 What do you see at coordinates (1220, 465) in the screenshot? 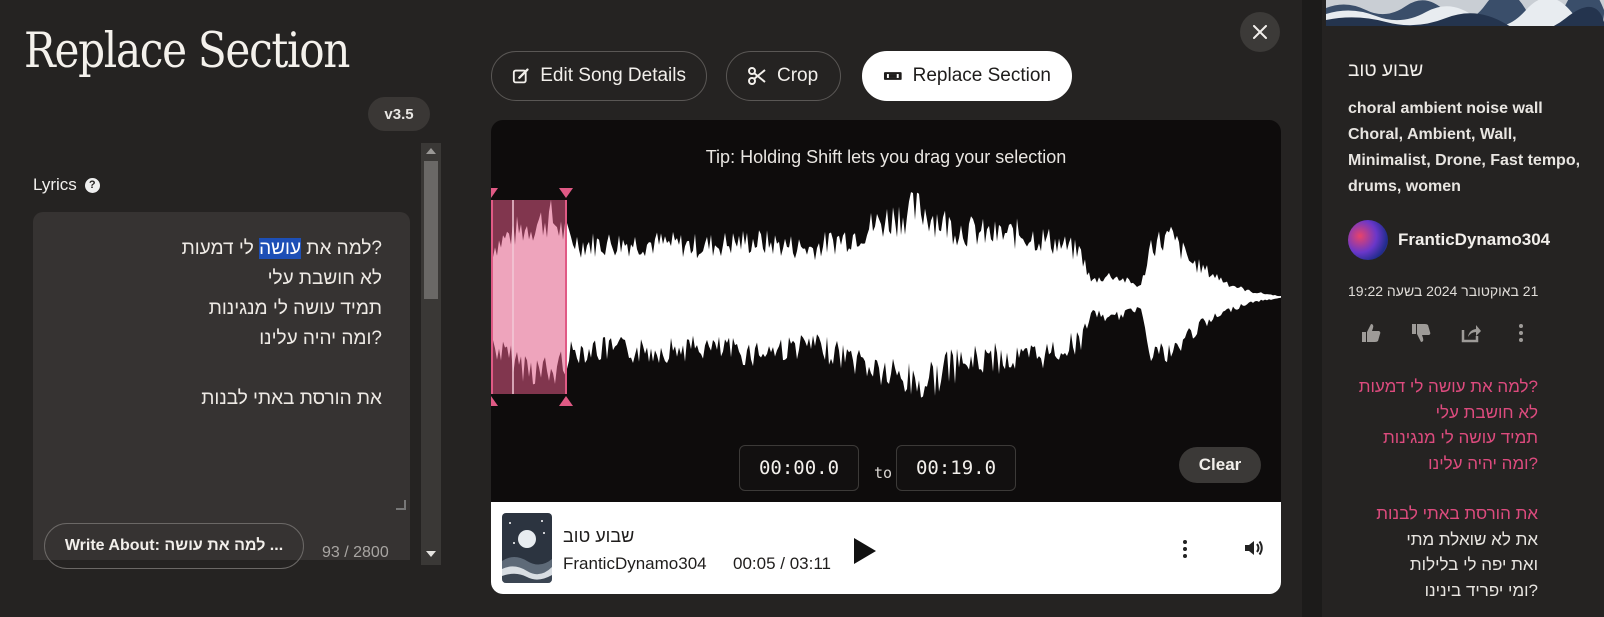
I see `clear-button: Clear` at bounding box center [1220, 465].